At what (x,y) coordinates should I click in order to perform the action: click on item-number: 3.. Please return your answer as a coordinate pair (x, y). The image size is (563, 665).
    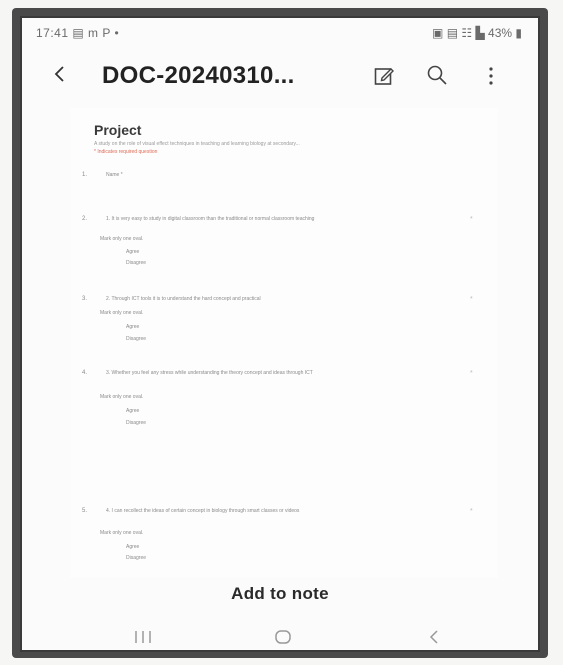
    Looking at the image, I should click on (85, 299).